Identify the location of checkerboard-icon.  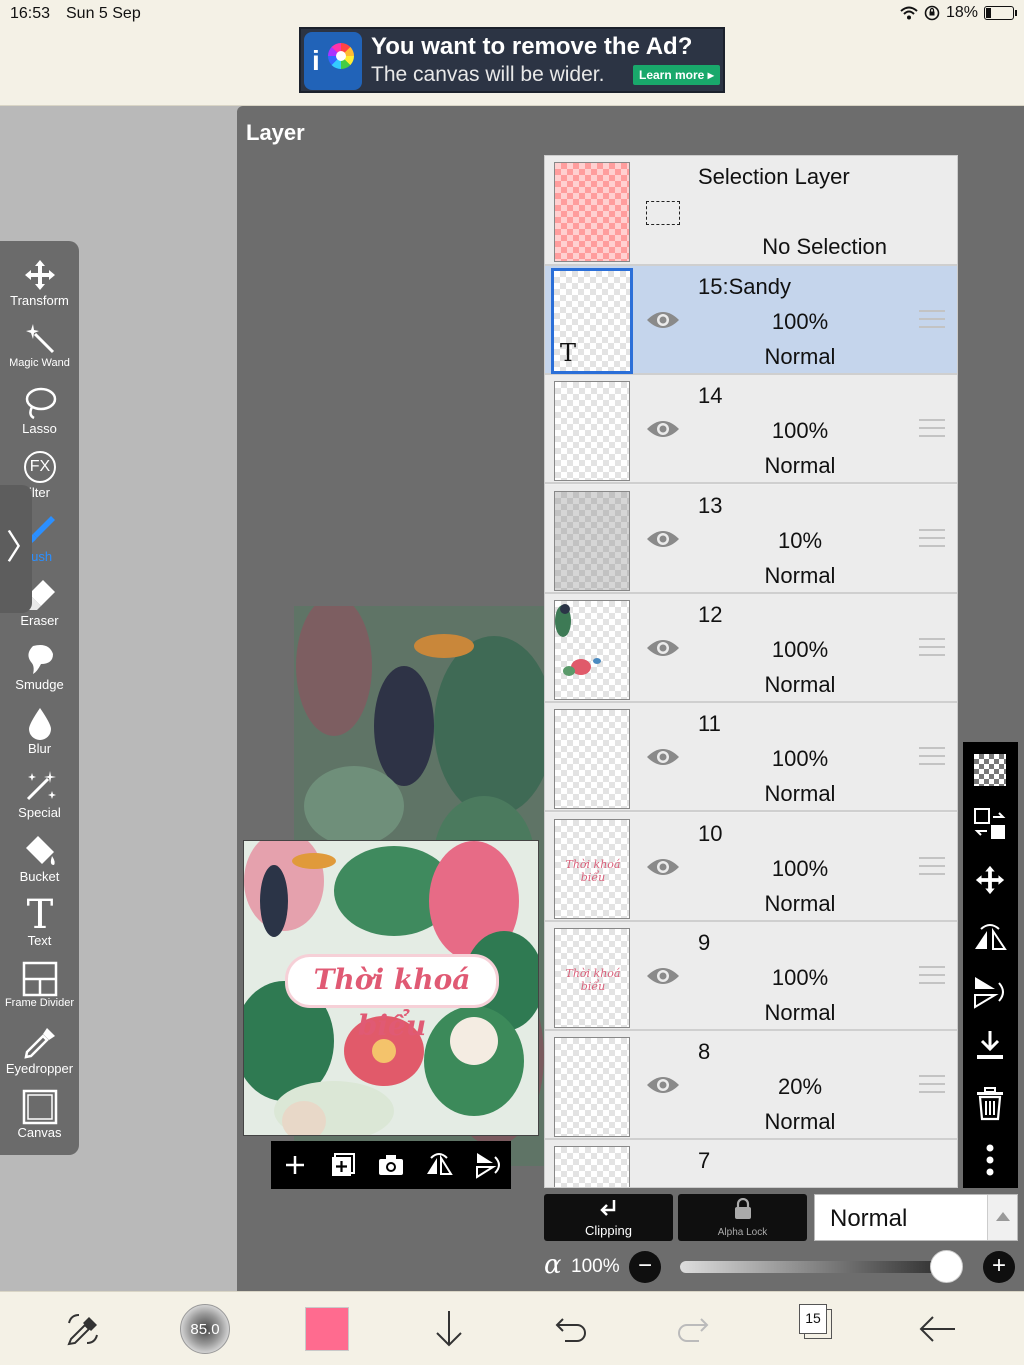
(990, 770).